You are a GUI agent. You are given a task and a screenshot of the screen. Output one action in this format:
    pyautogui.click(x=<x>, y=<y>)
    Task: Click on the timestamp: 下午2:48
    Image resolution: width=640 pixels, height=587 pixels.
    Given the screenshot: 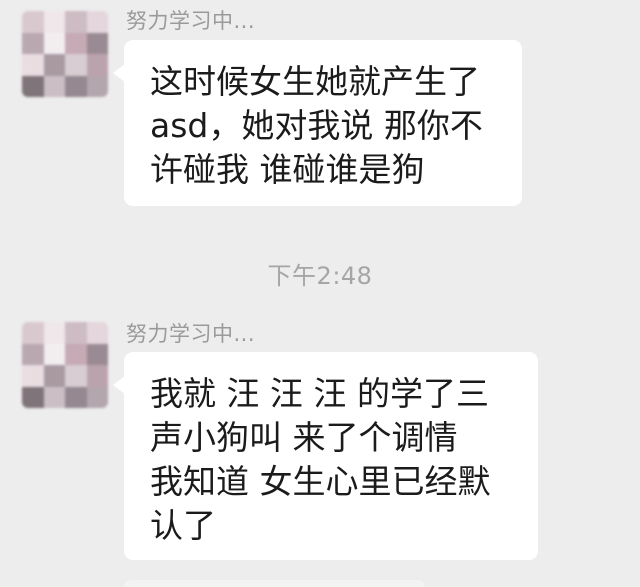 What is the action you would take?
    pyautogui.click(x=320, y=276)
    